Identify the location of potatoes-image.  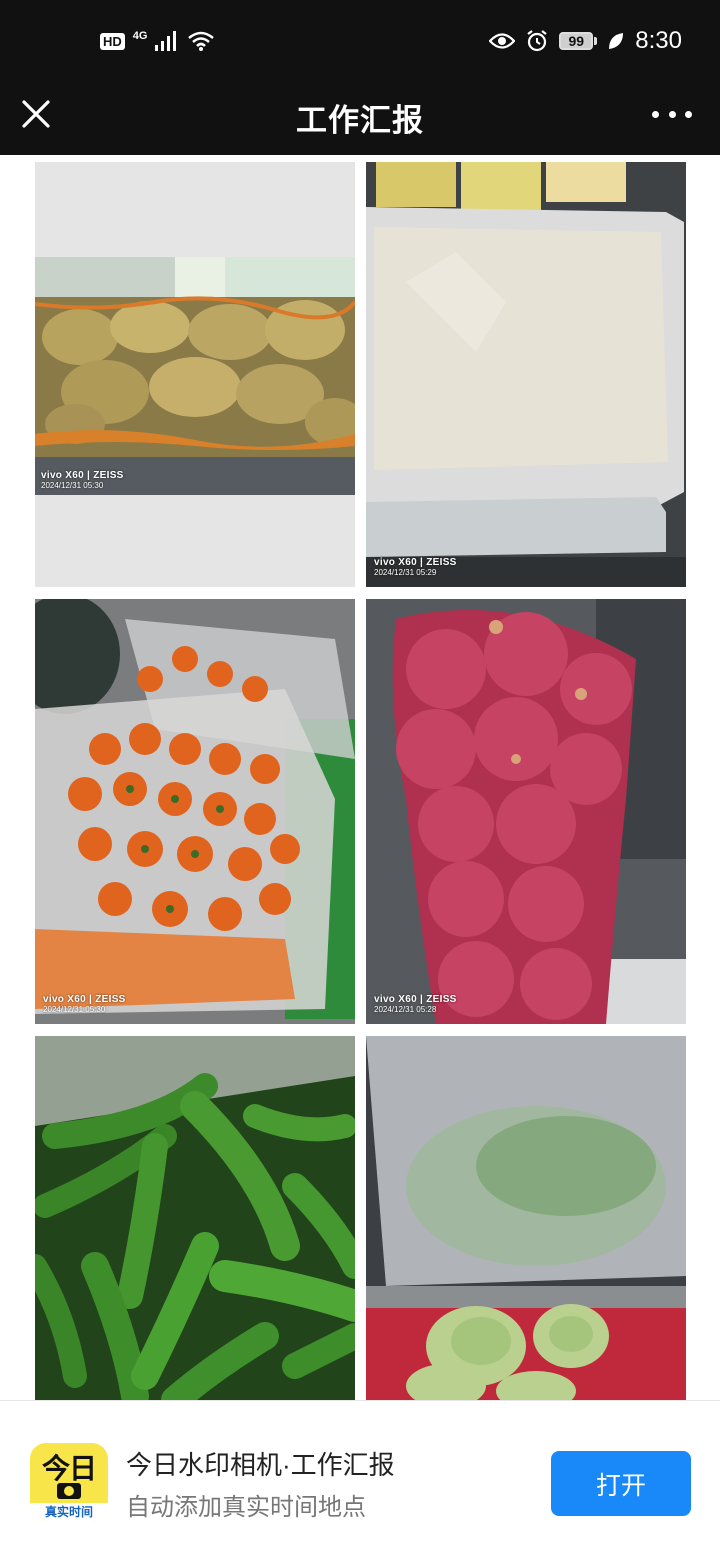
(195, 374).